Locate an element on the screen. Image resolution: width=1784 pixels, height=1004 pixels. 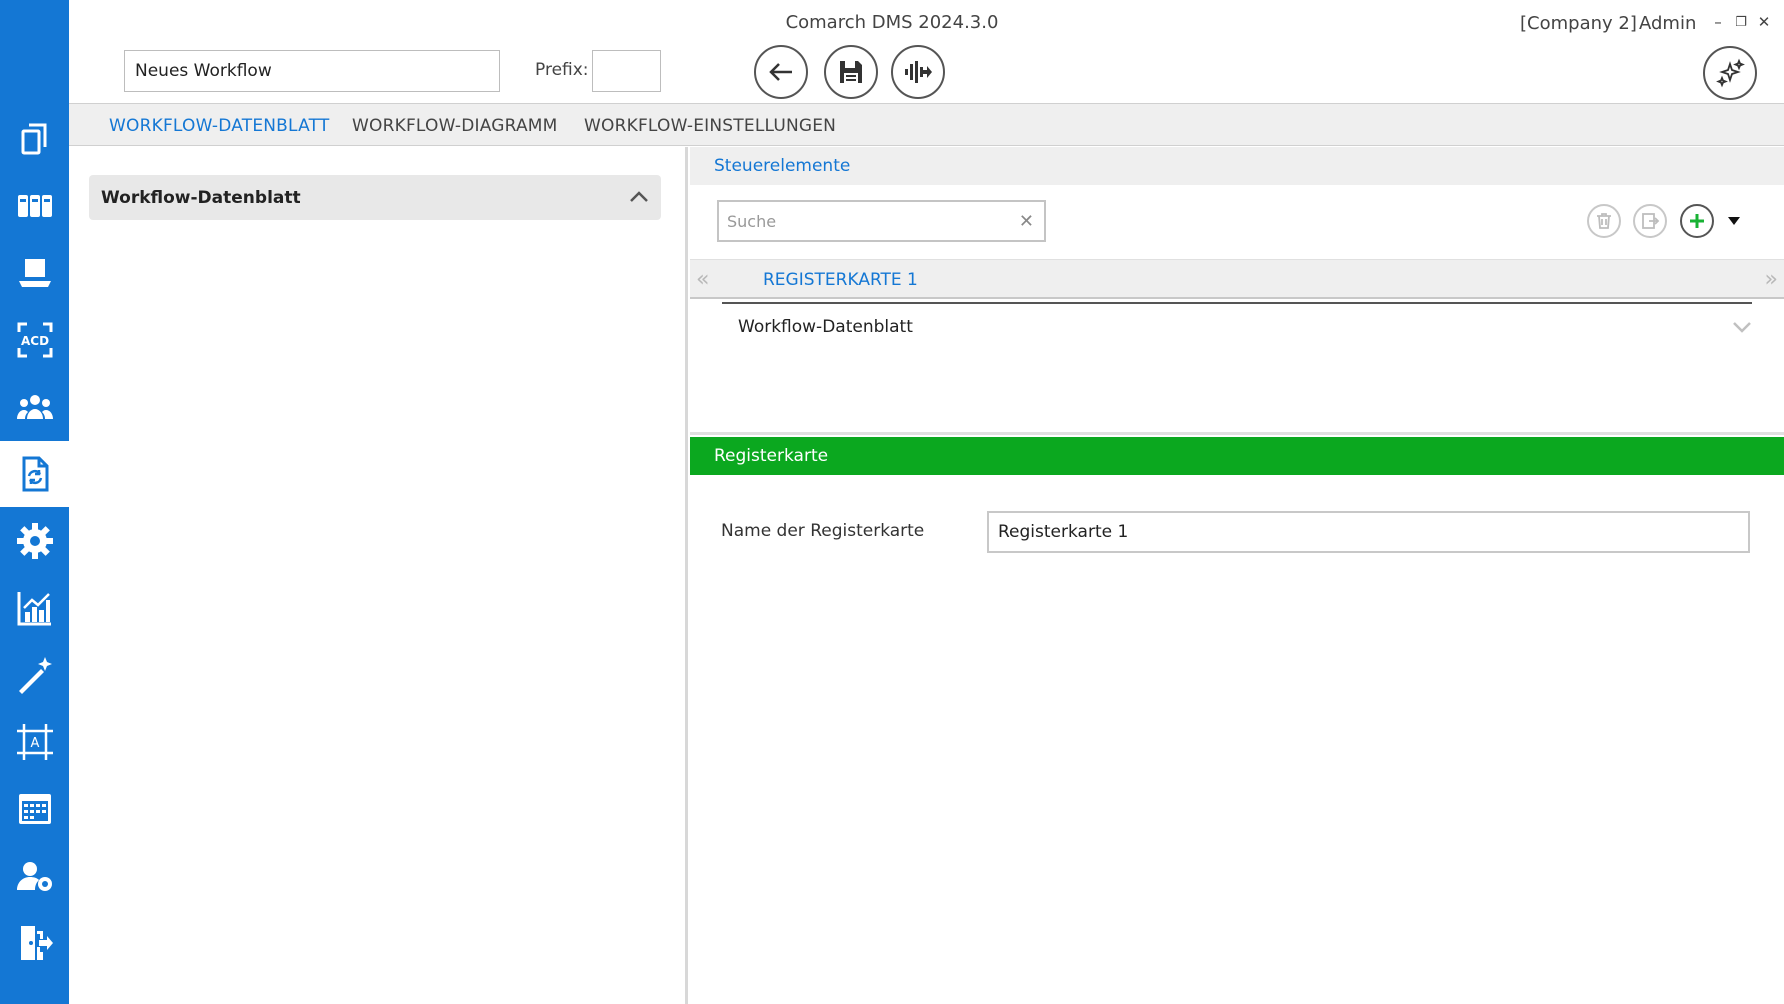
svg-text: ACD is located at coordinates (34, 341).